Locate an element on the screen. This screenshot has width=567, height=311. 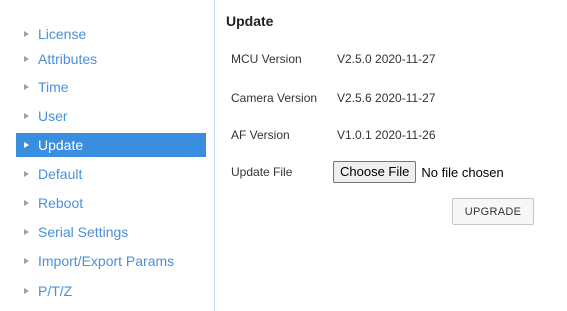
af-version-value: V1.0.1 2020-11-26 is located at coordinates (386, 135).